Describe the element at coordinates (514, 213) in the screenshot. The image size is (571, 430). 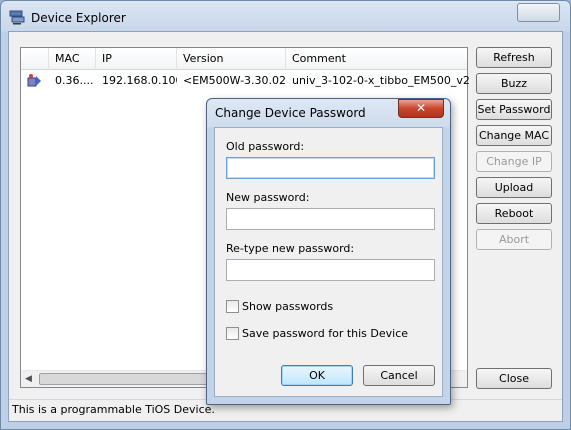
I see `reboot-button: Reboot` at that location.